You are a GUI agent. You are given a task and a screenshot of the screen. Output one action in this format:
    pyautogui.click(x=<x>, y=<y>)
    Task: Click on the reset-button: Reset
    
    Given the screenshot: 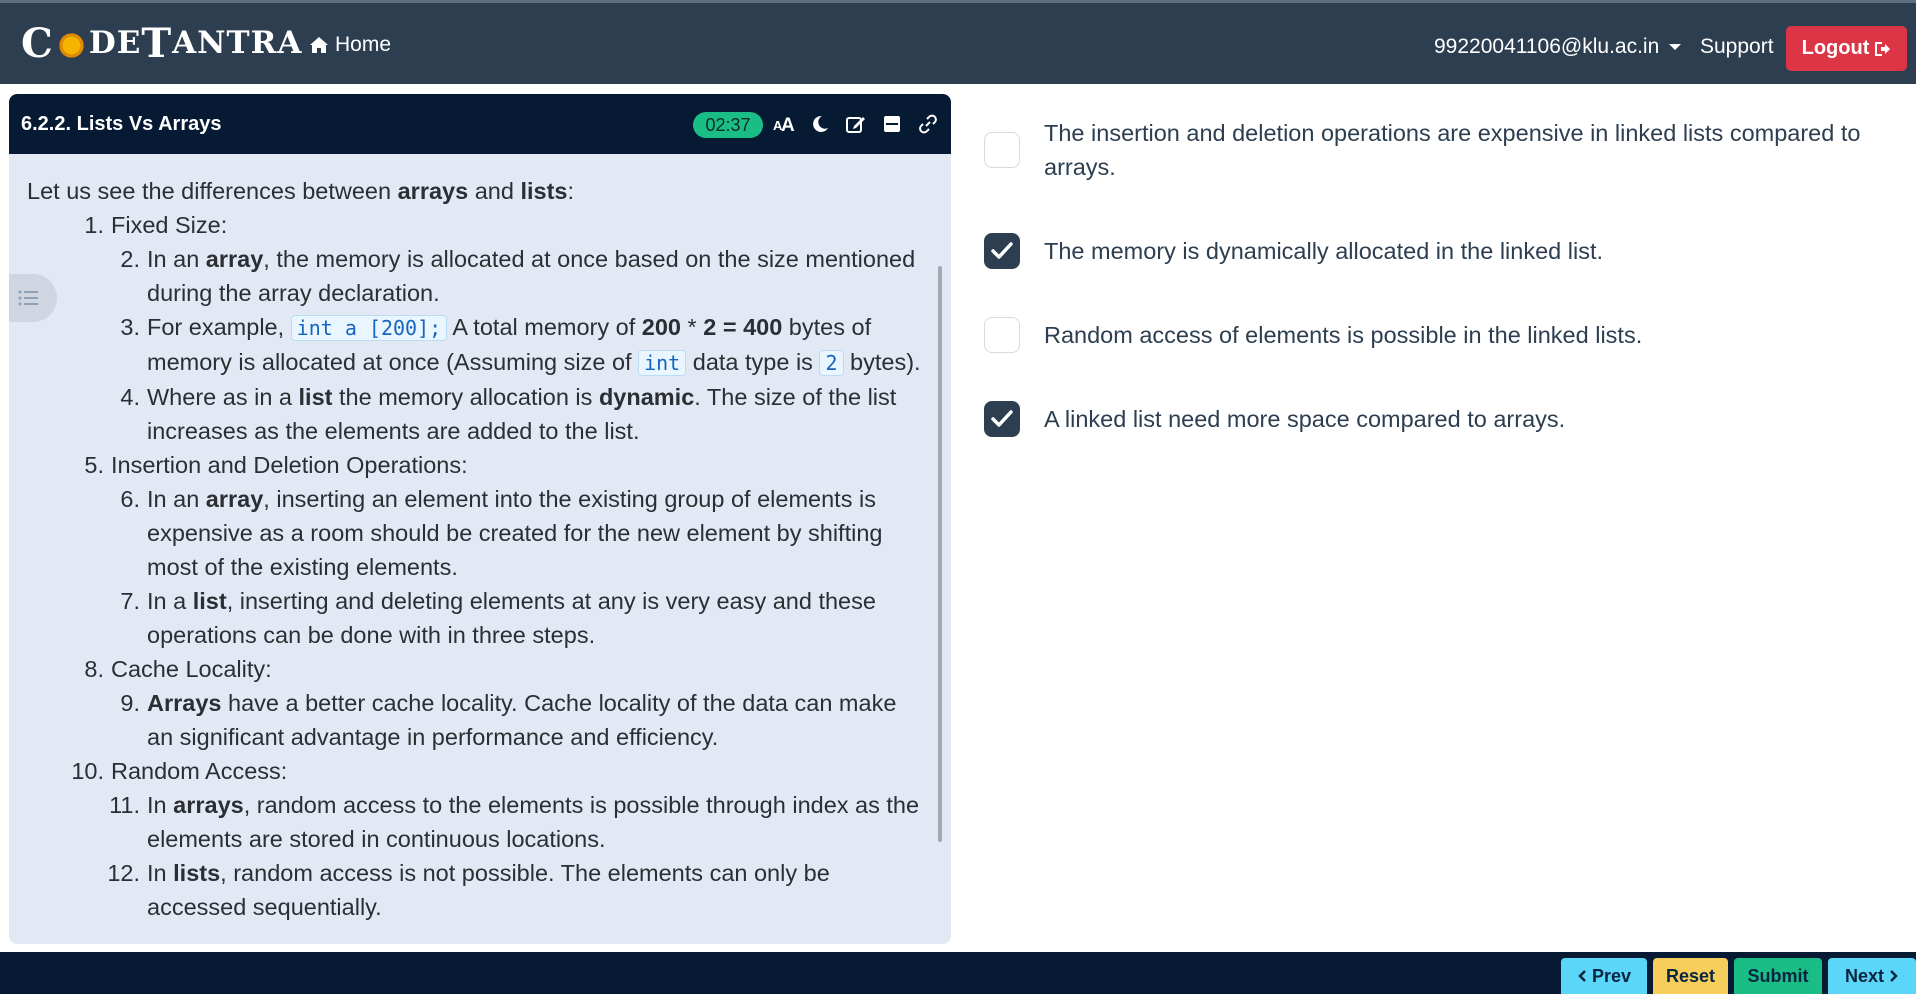 What is the action you would take?
    pyautogui.click(x=1690, y=976)
    